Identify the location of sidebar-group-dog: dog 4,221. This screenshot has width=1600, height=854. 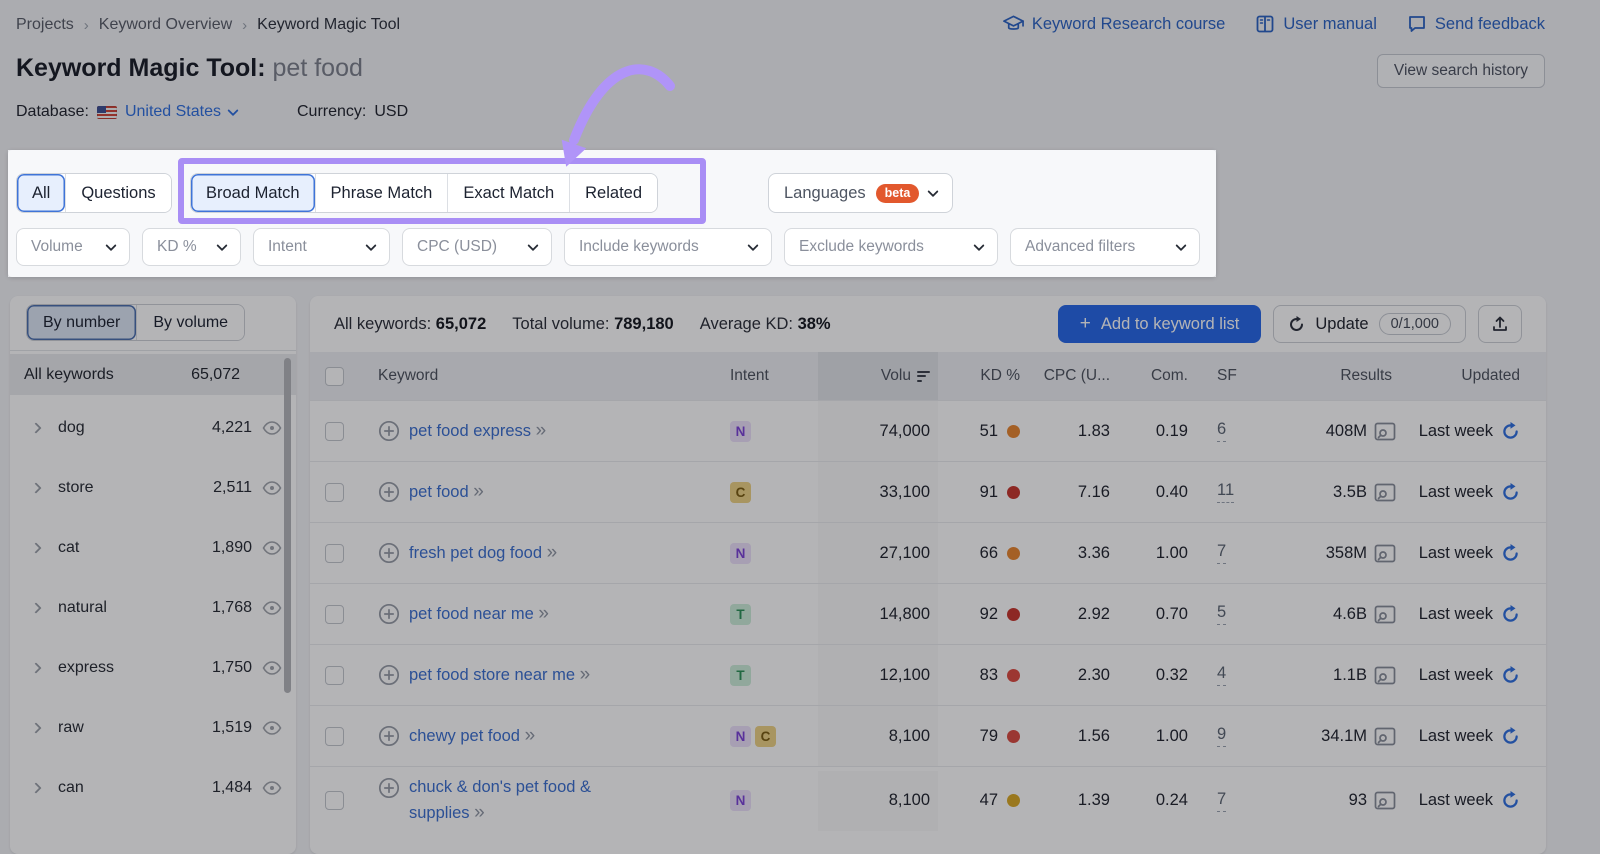
(153, 428).